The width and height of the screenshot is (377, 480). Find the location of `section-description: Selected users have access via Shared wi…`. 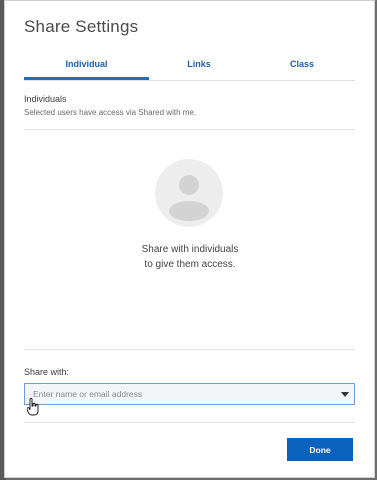

section-description: Selected users have access via Shared wi… is located at coordinates (110, 112).